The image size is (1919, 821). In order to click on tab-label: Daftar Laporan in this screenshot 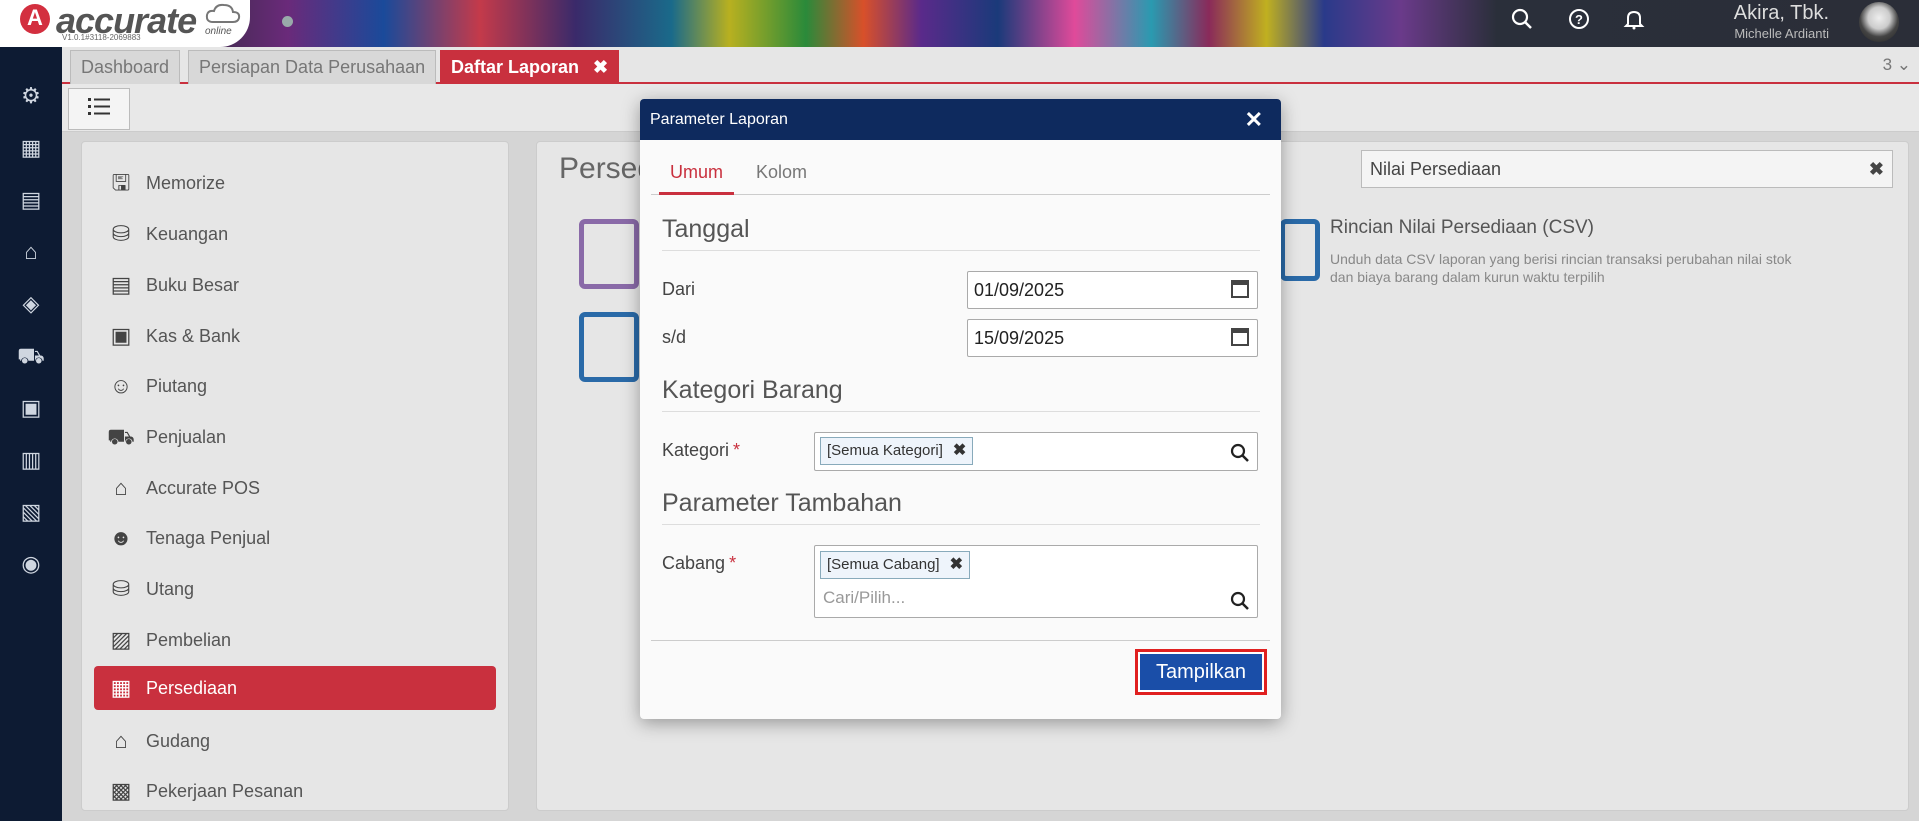, I will do `click(515, 67)`.